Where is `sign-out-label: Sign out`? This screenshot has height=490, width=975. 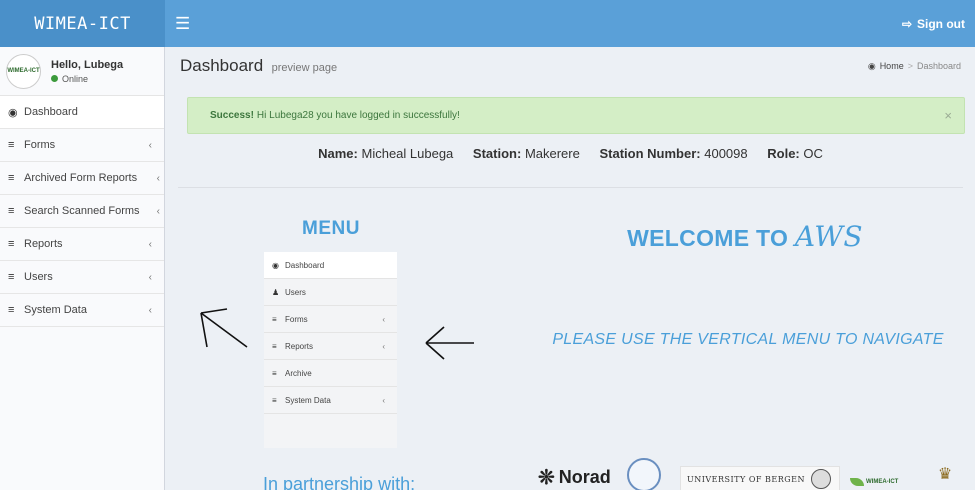
sign-out-label: Sign out is located at coordinates (941, 23).